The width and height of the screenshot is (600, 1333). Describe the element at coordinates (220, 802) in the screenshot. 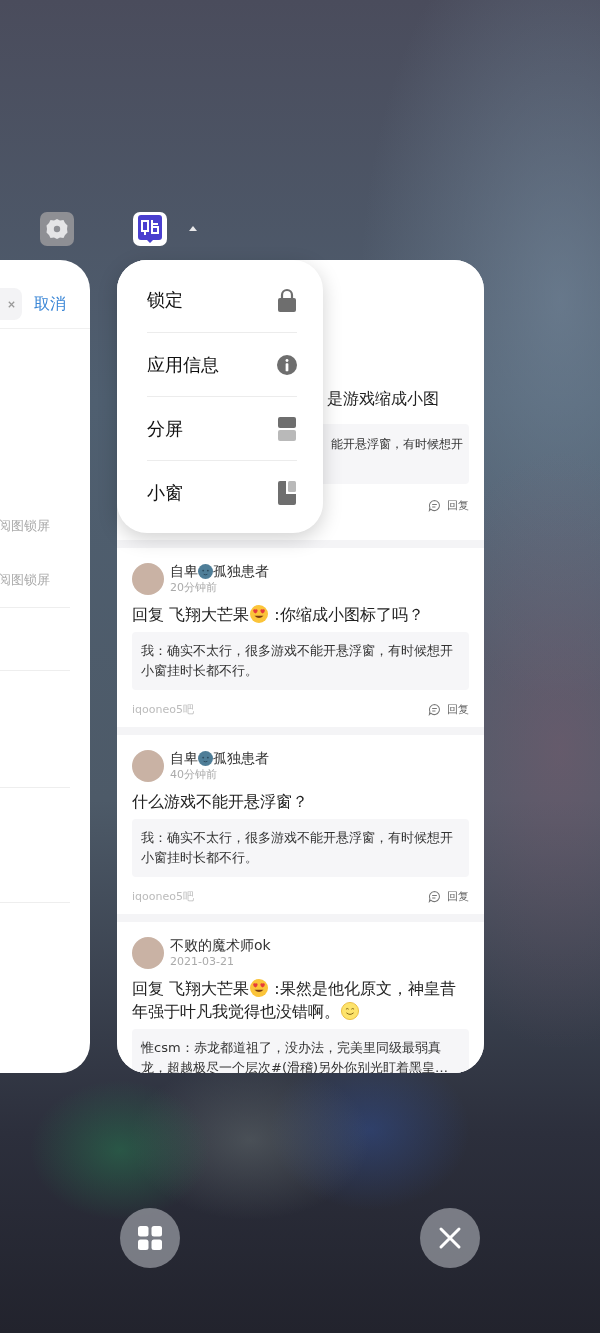

I see `post-title: 什么游戏不能开悬浮窗？` at that location.